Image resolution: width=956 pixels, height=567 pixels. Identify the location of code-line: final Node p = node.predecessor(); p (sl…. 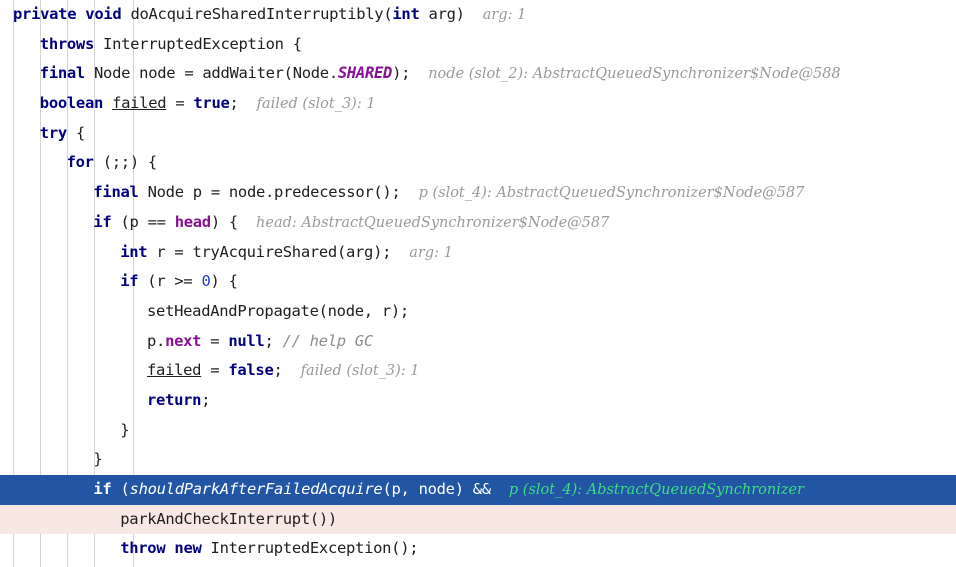
(478, 193).